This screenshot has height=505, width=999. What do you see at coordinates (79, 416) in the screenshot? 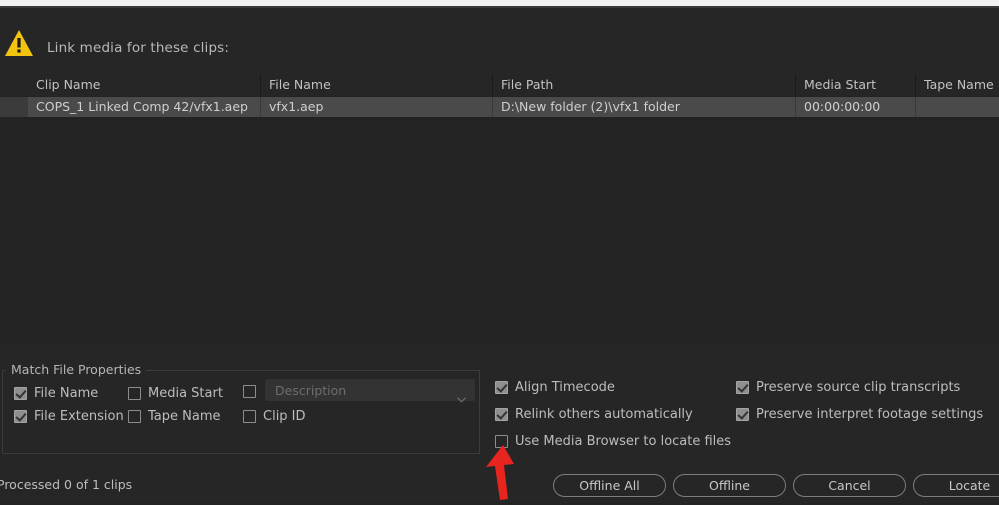
I see `checkbox-label: File Extension` at bounding box center [79, 416].